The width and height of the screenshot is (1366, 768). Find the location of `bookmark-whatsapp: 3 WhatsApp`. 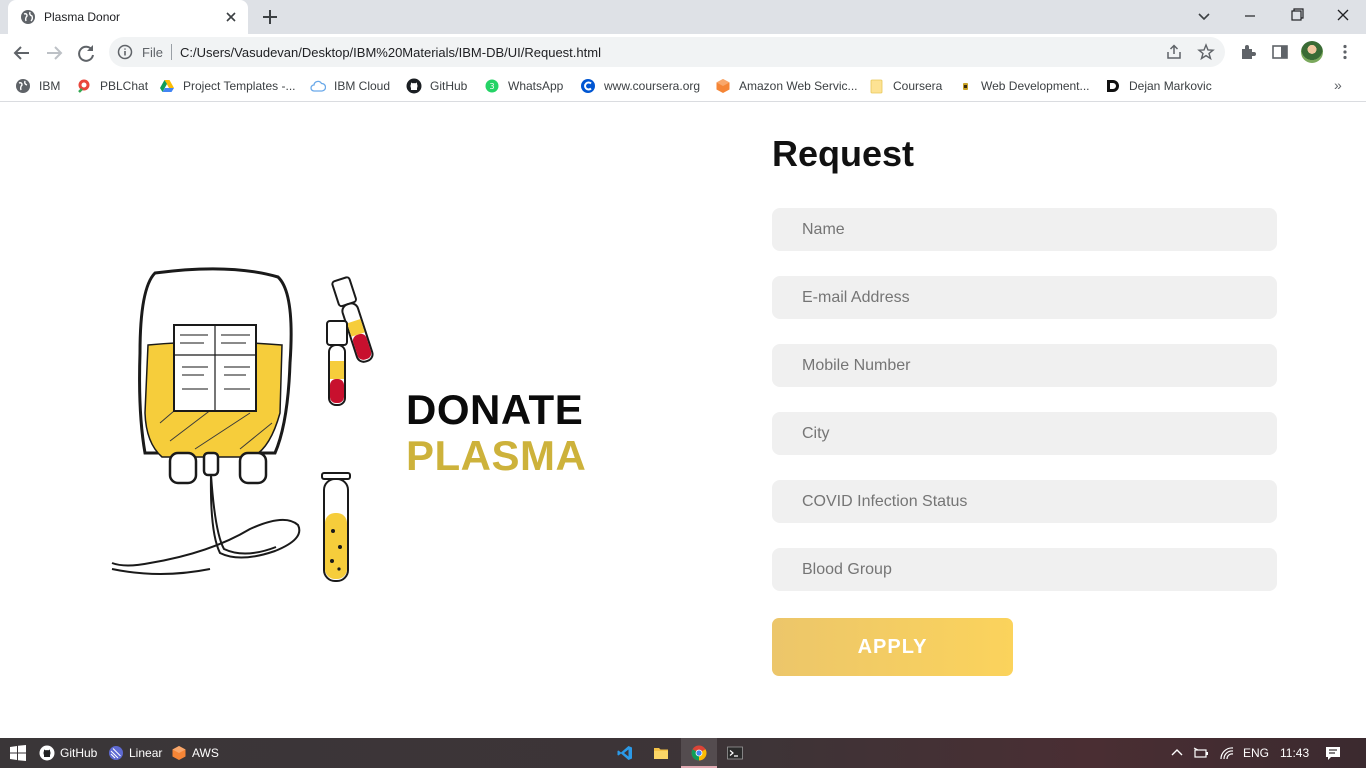

bookmark-whatsapp: 3 WhatsApp is located at coordinates (523, 86).